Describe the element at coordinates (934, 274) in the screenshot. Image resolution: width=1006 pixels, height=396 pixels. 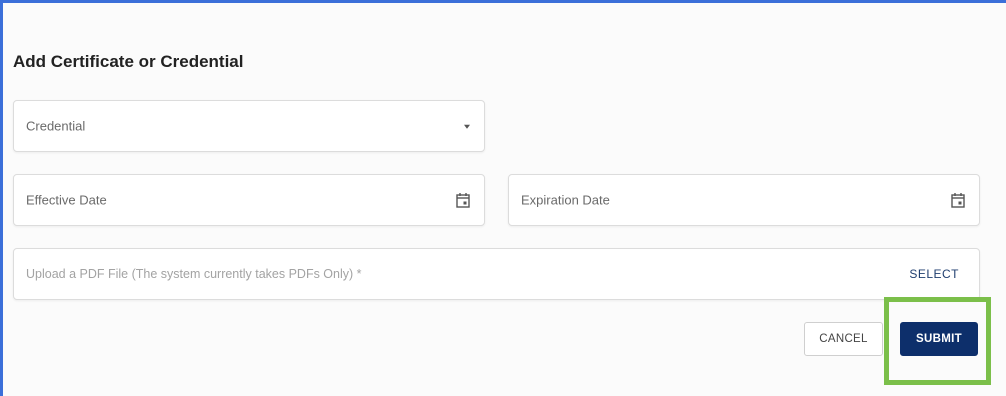
I see `select-file-button: SELECT` at that location.